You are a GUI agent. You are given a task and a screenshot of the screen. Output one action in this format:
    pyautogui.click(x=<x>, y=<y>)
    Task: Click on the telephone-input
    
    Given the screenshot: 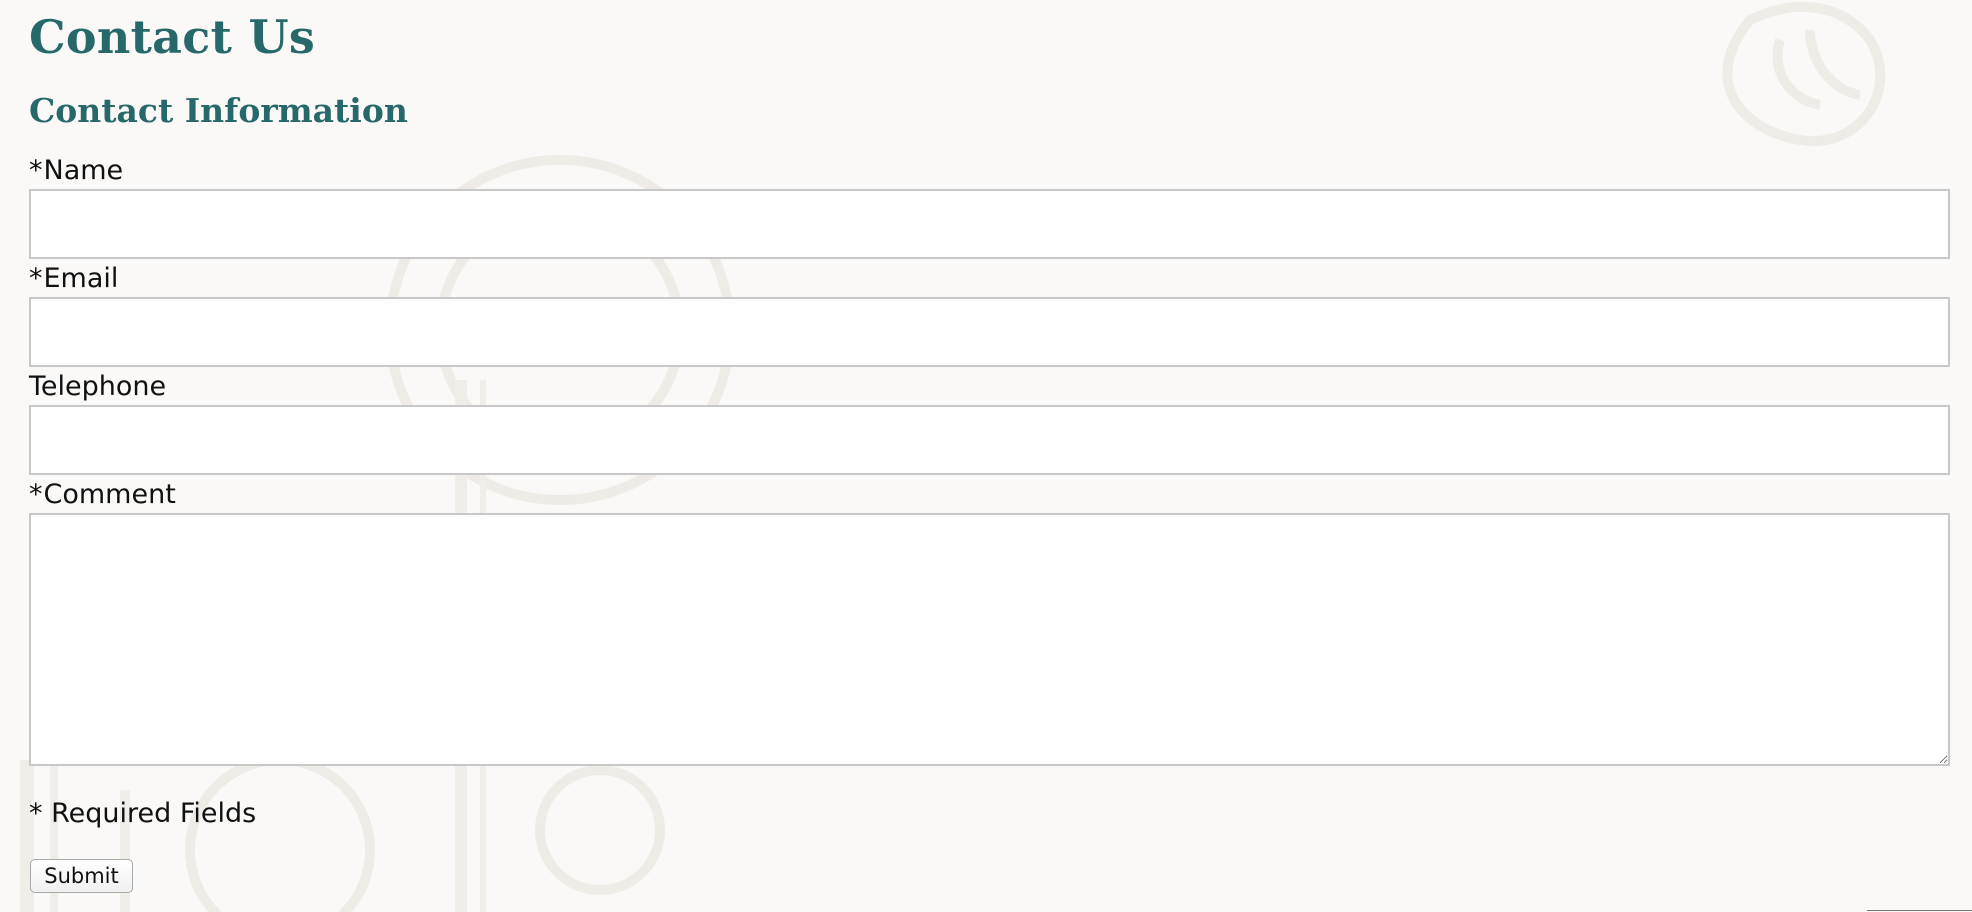 What is the action you would take?
    pyautogui.click(x=989, y=440)
    